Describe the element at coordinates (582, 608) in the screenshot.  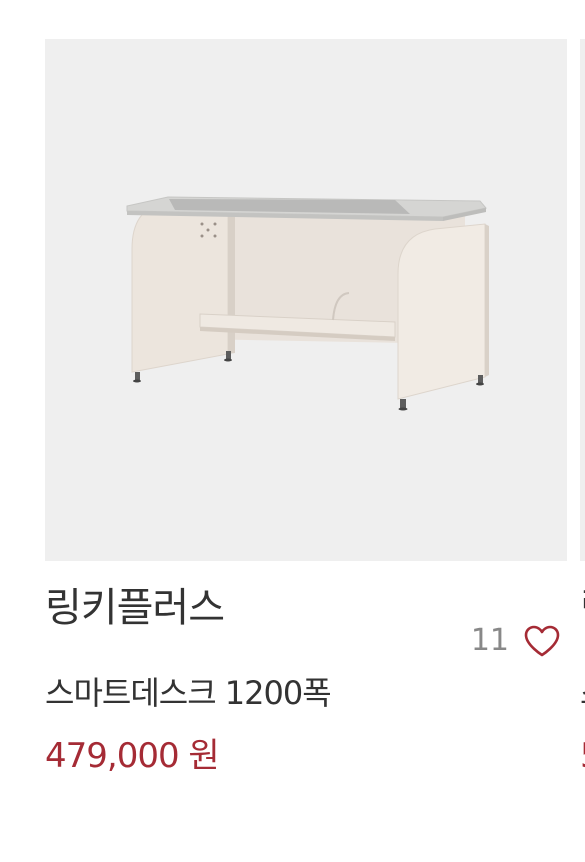
I see `next-brand-name: 링` at that location.